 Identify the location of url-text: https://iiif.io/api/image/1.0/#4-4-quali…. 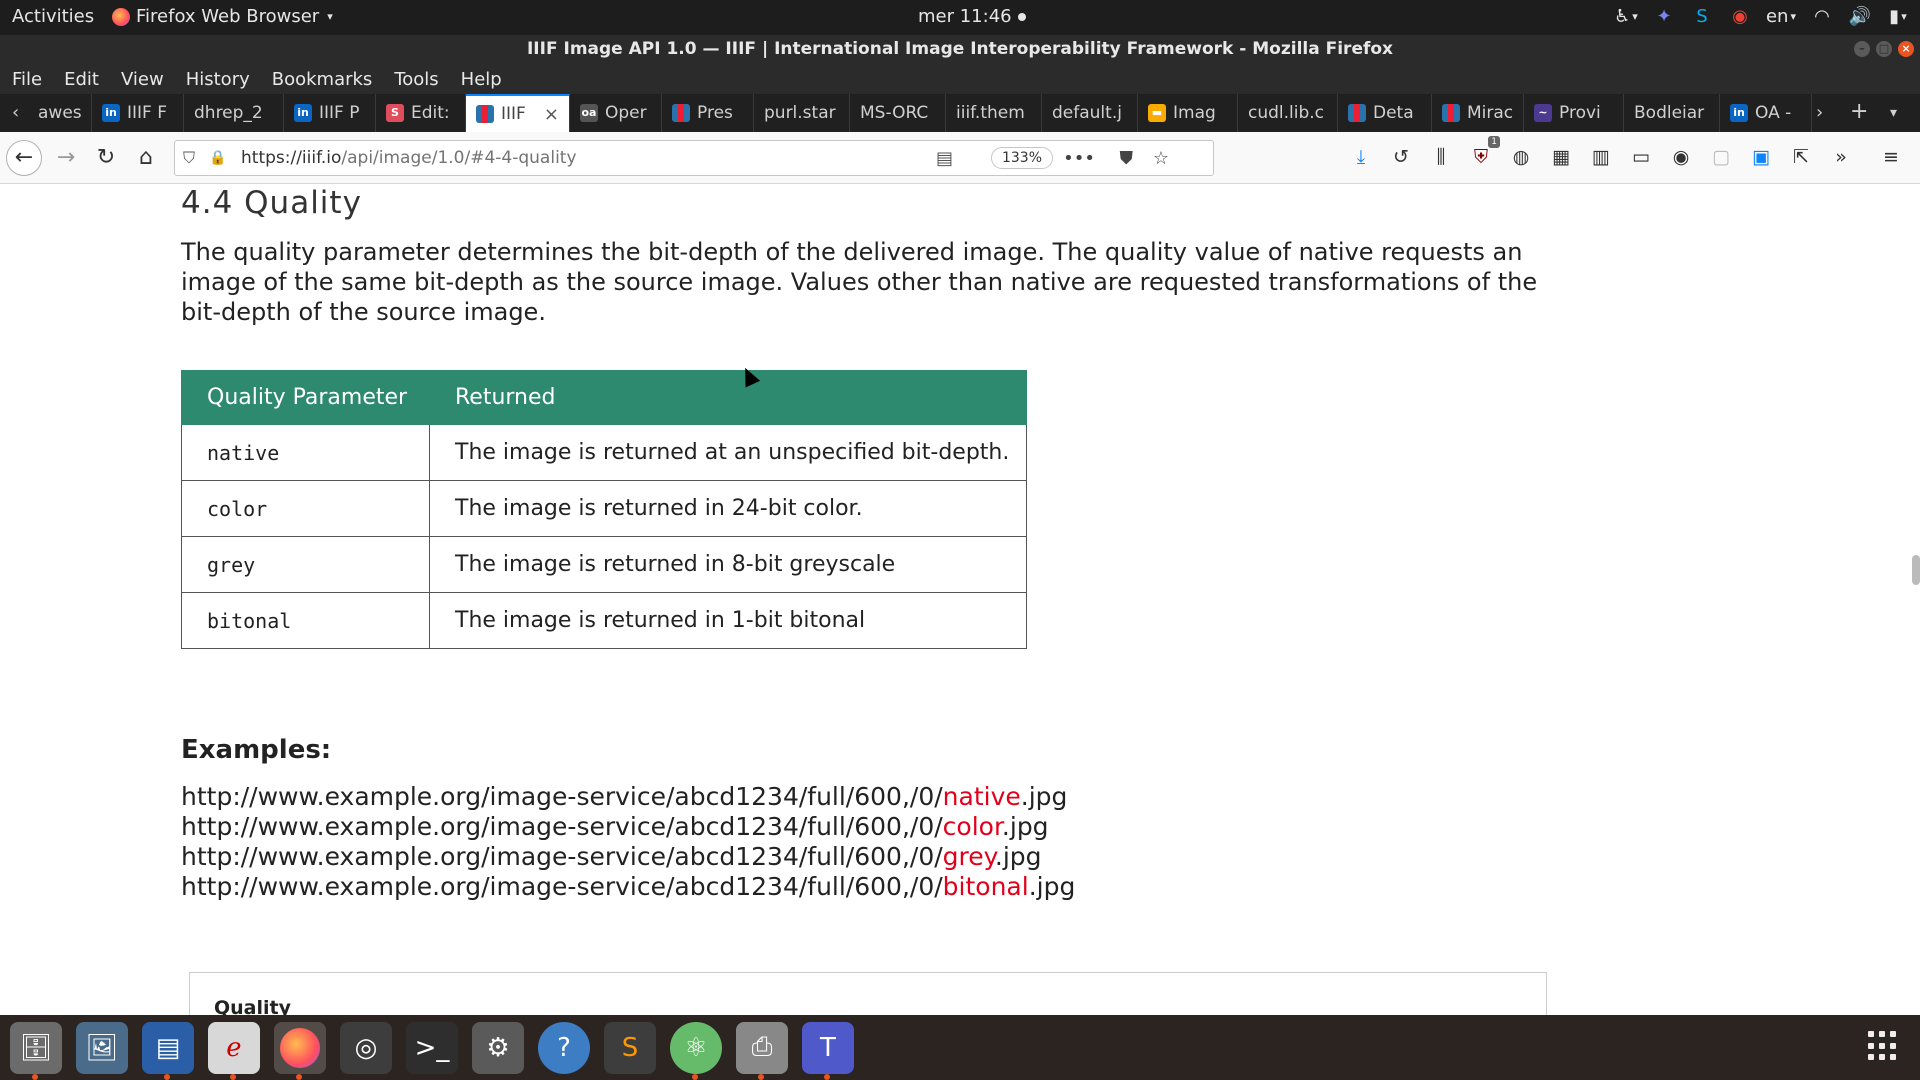
(409, 158).